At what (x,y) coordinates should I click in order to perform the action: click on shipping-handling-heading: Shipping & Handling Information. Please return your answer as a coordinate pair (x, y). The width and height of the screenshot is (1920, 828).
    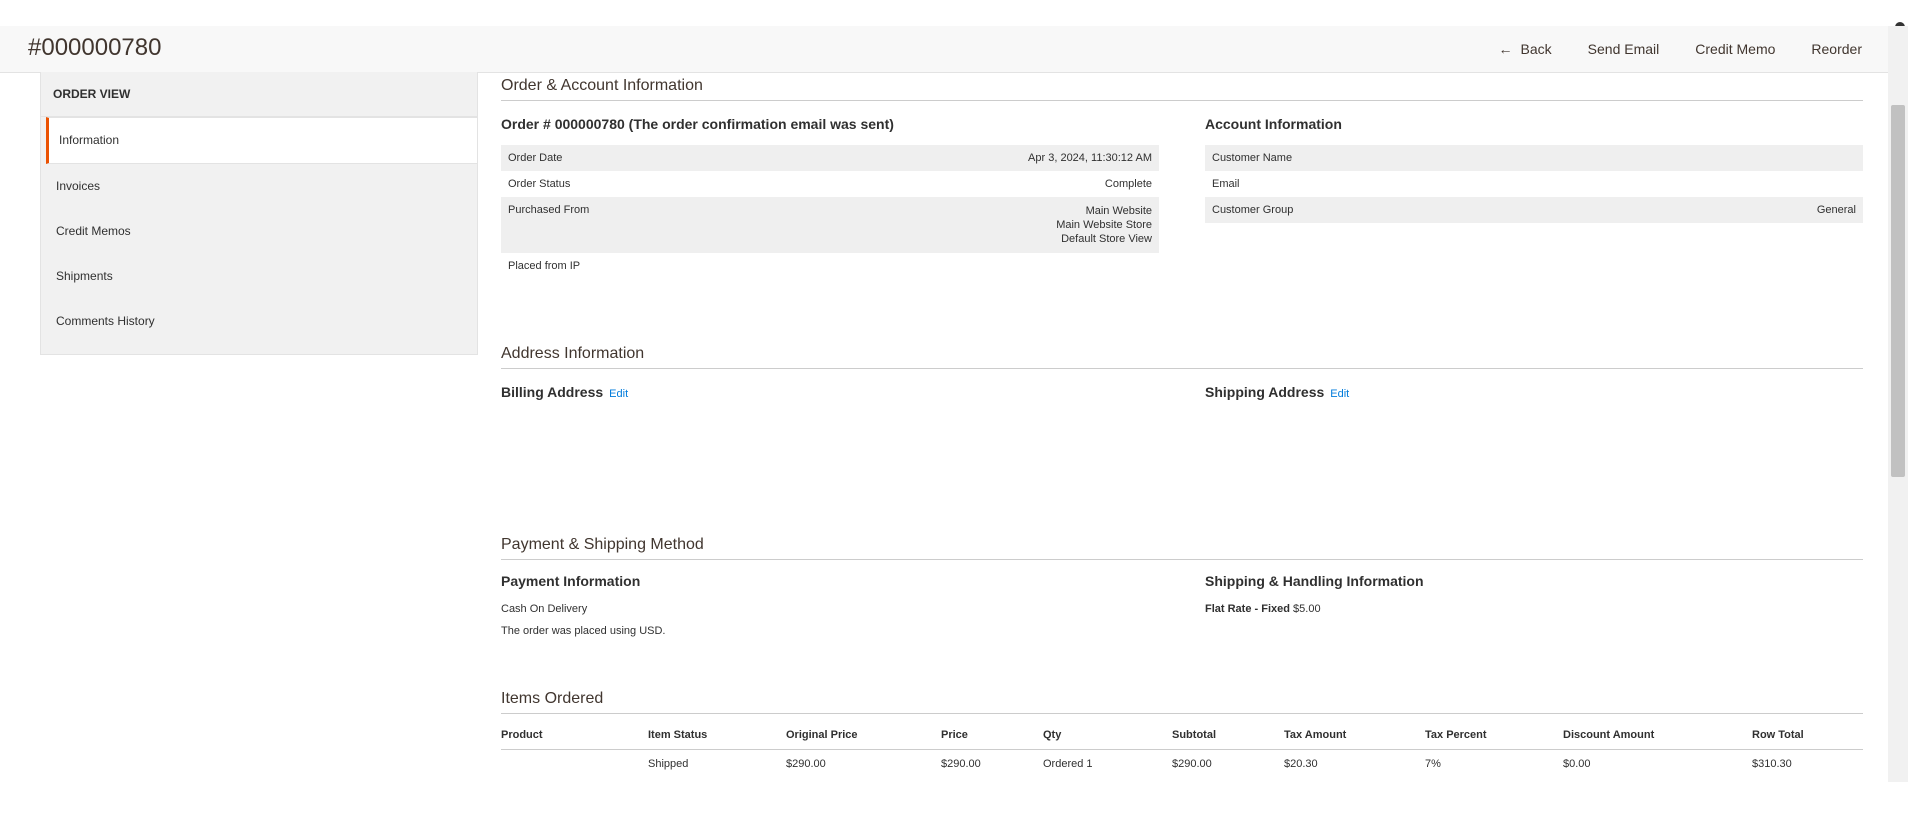
    Looking at the image, I should click on (1314, 581).